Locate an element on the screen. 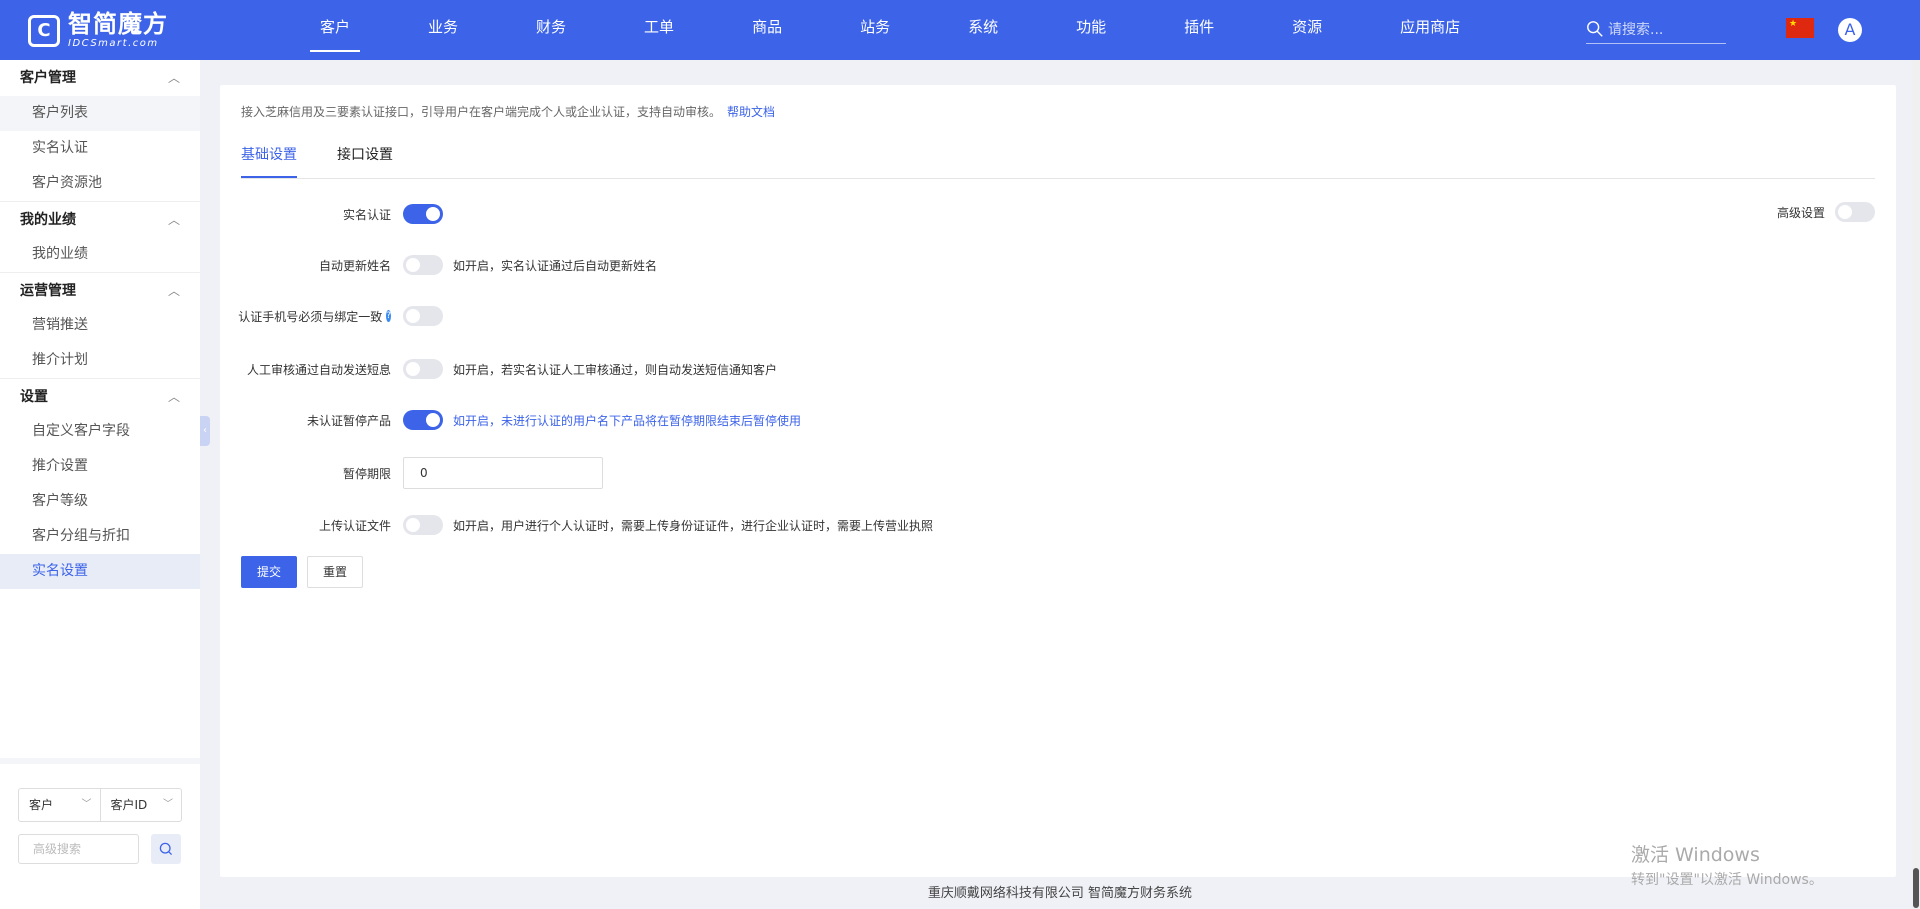 The width and height of the screenshot is (1920, 909). row-suspend-product: 未认证暂停产品 如开启，未进行认证的用户名下产品将在暂停期限结束后暂停使用 is located at coordinates (521, 420).